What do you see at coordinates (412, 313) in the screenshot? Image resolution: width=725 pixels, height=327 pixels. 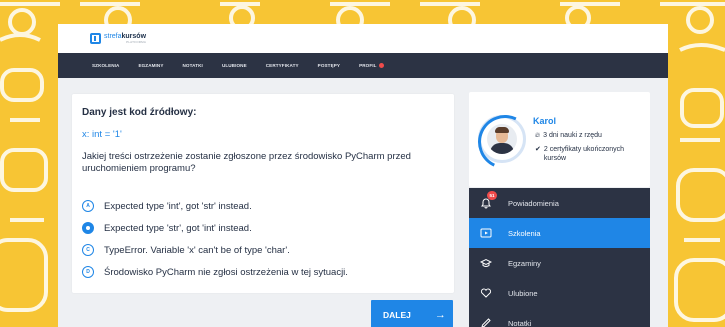 I see `next-button: DALEJ →` at bounding box center [412, 313].